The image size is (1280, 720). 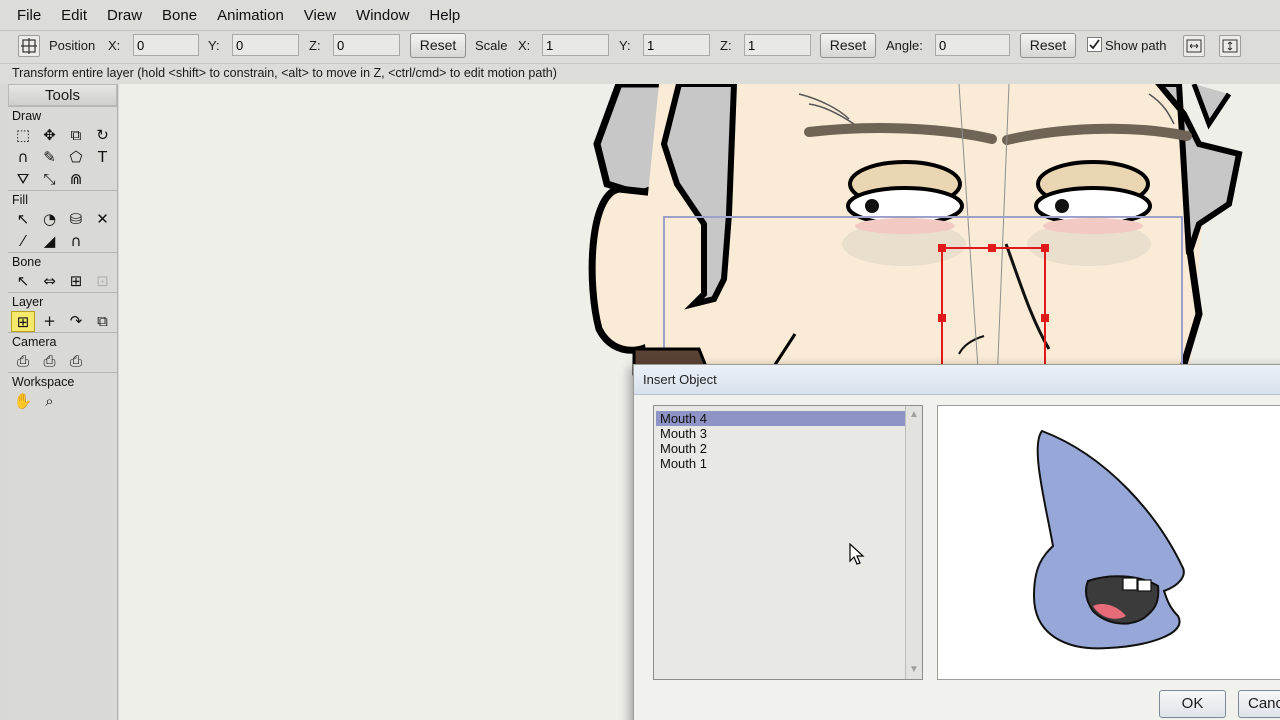 What do you see at coordinates (103, 281) in the screenshot?
I see `reparent-bone-icon: ⊡` at bounding box center [103, 281].